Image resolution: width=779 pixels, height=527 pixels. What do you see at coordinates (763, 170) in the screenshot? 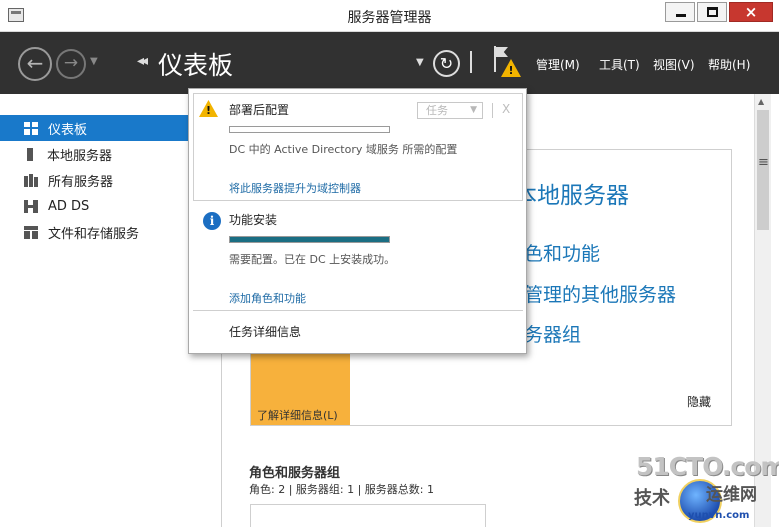
I see `scroll-thumb` at bounding box center [763, 170].